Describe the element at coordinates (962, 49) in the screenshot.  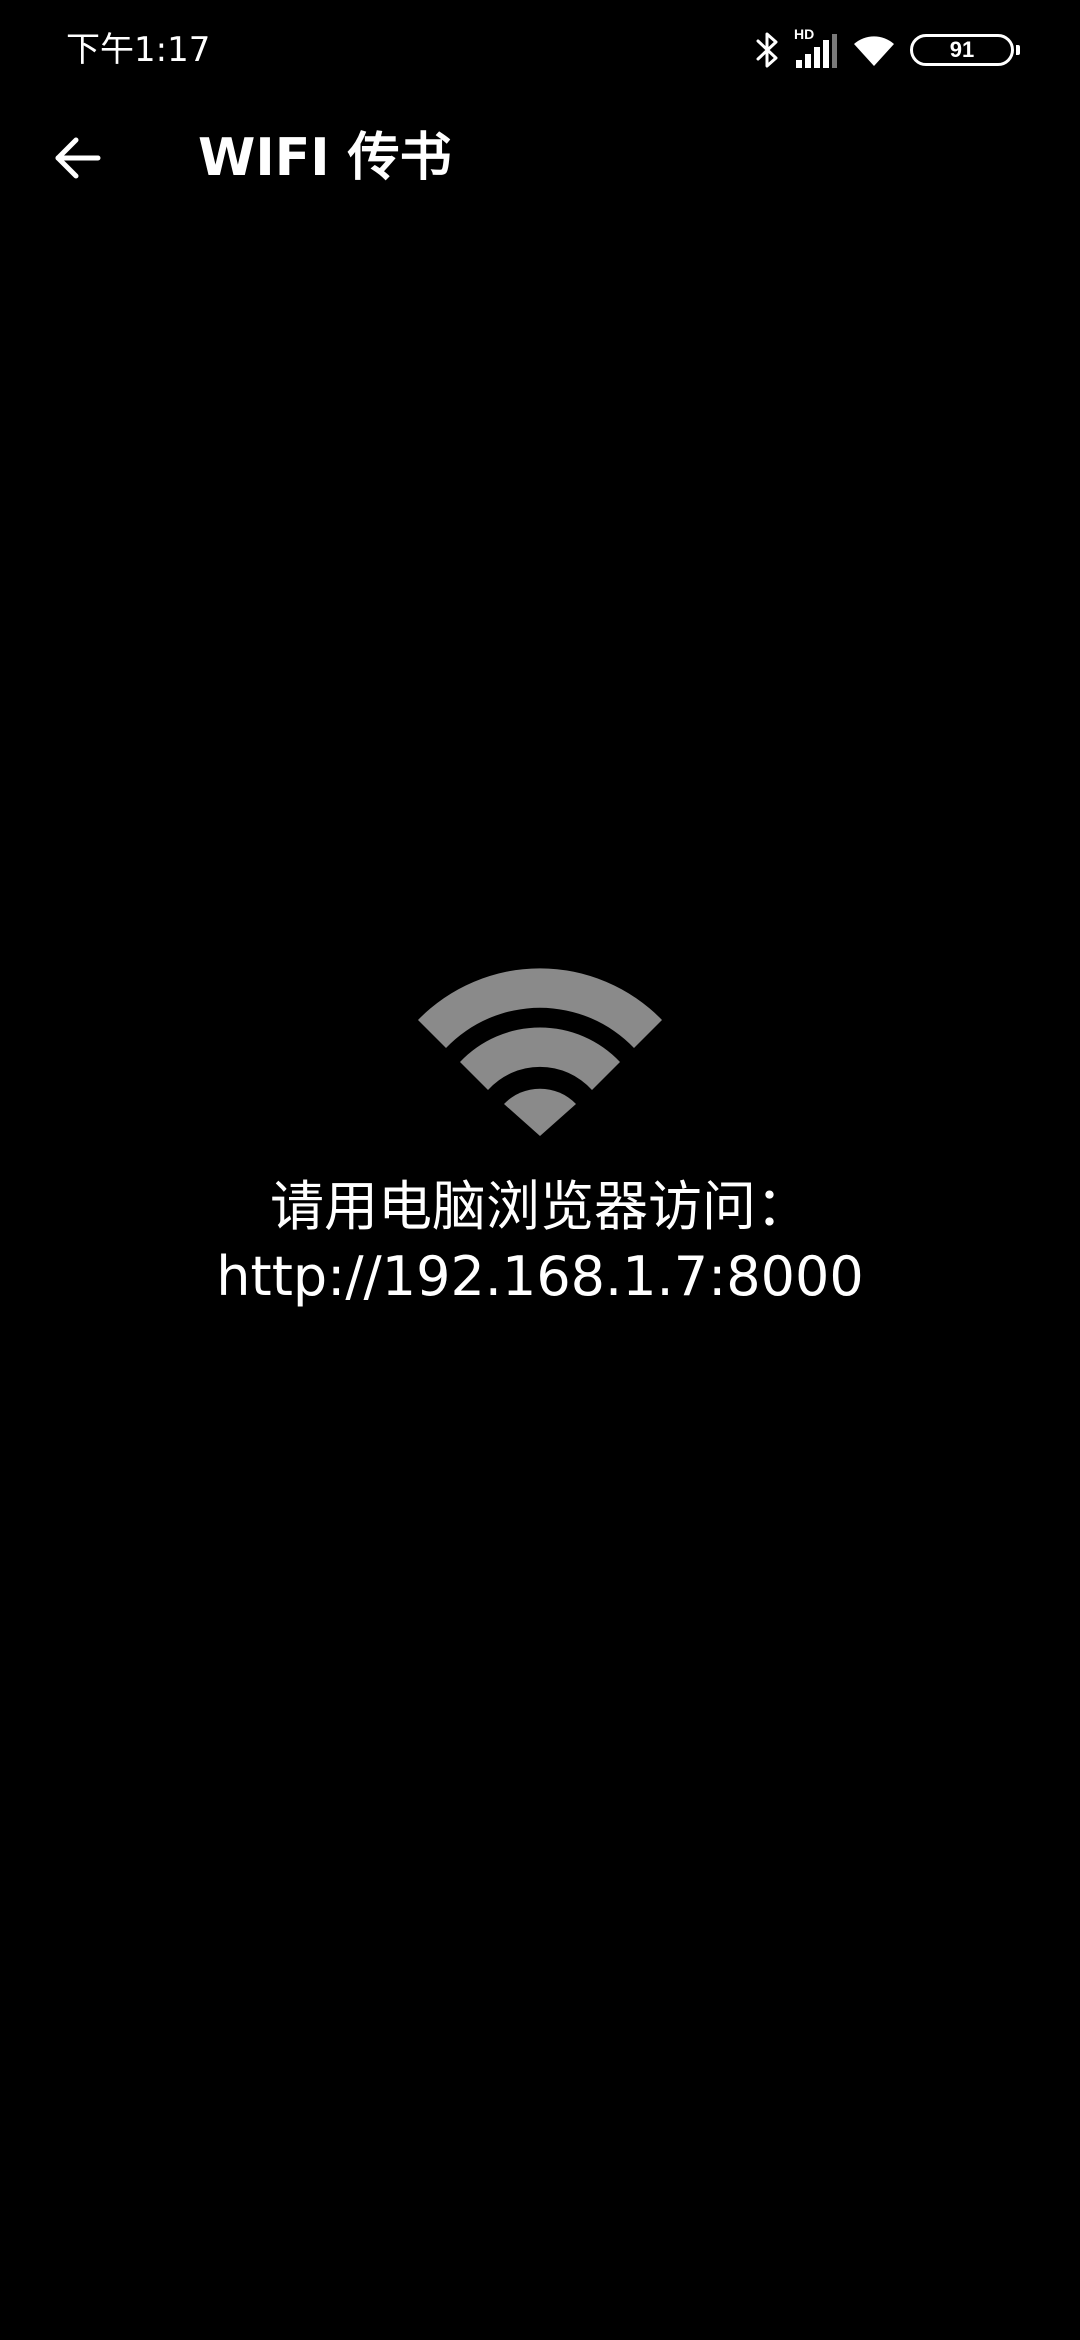
I see `battery-level: 91` at that location.